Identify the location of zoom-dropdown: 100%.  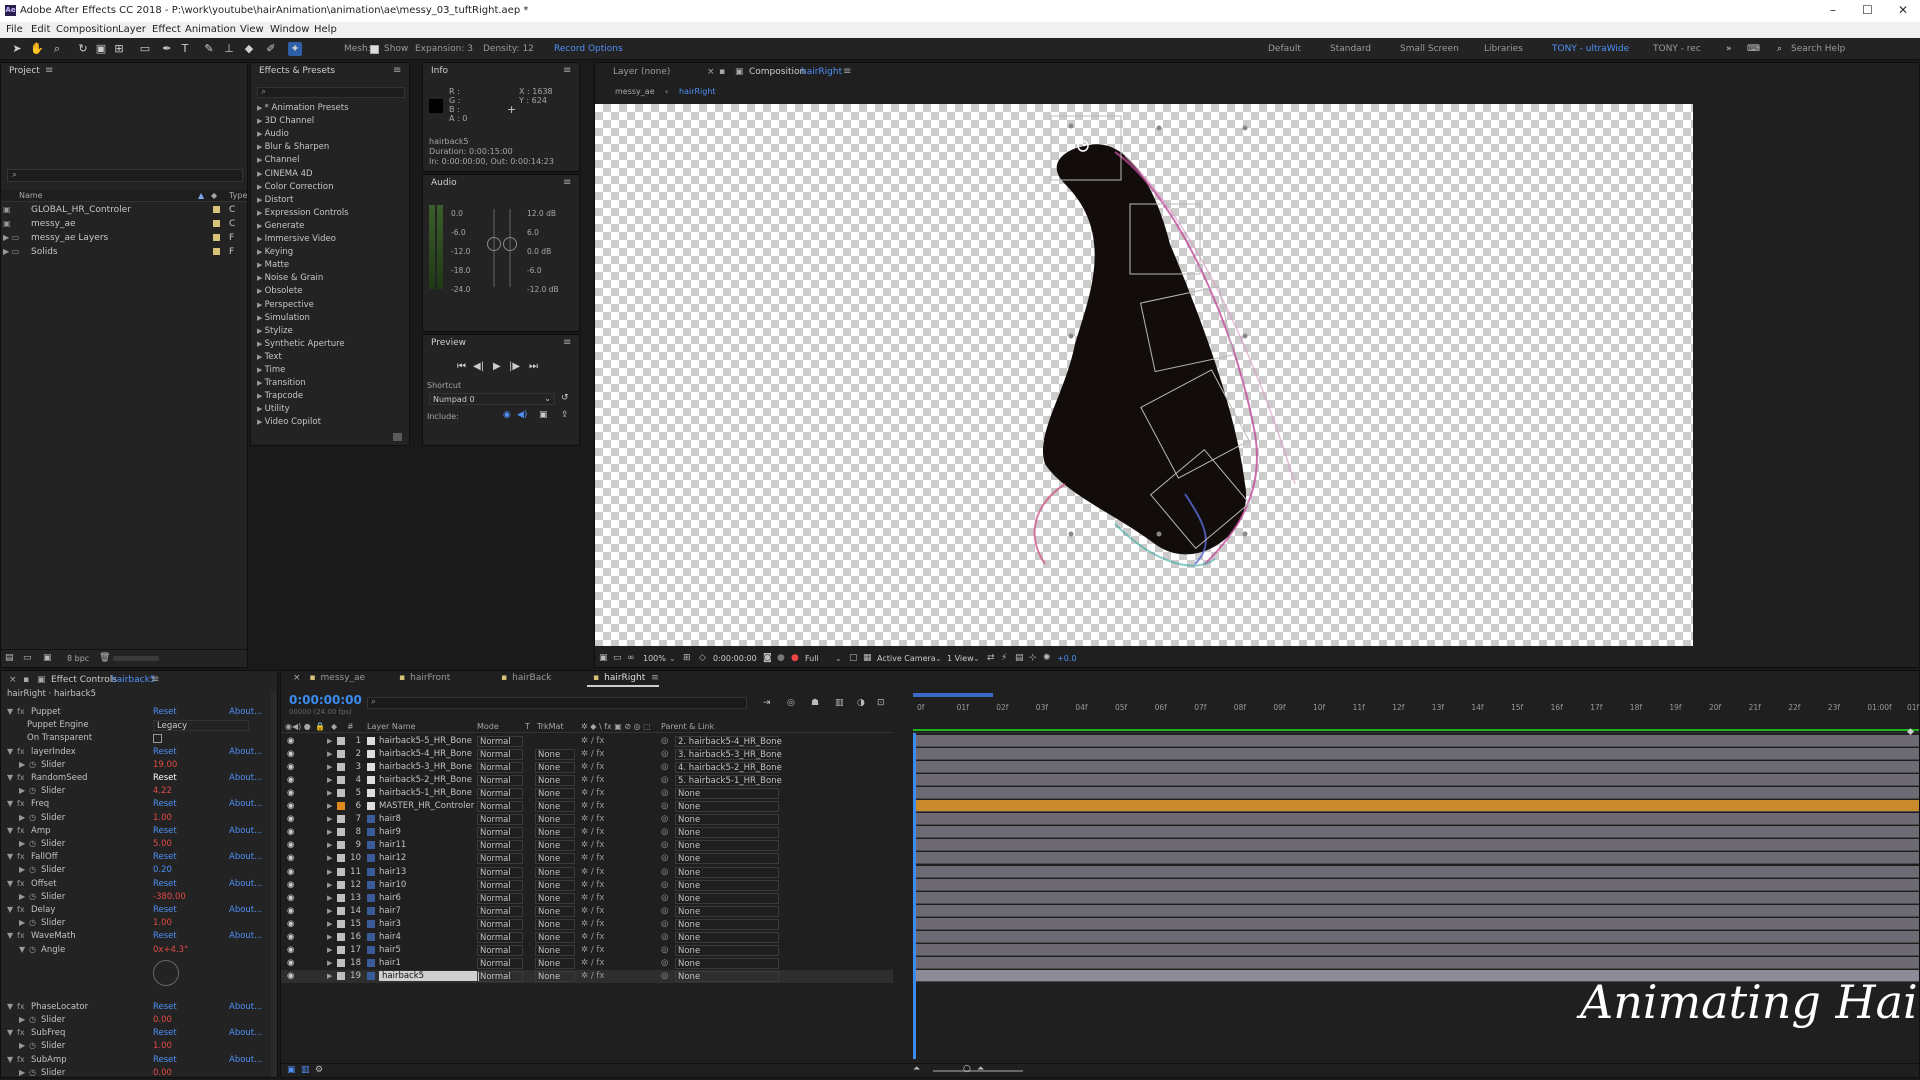
(654, 658).